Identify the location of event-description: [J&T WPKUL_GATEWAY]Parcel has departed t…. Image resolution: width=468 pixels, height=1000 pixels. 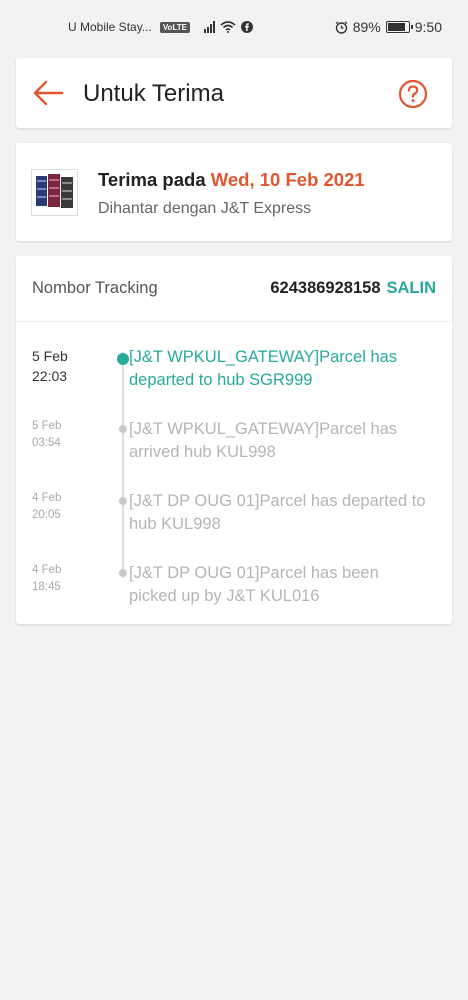
(263, 368).